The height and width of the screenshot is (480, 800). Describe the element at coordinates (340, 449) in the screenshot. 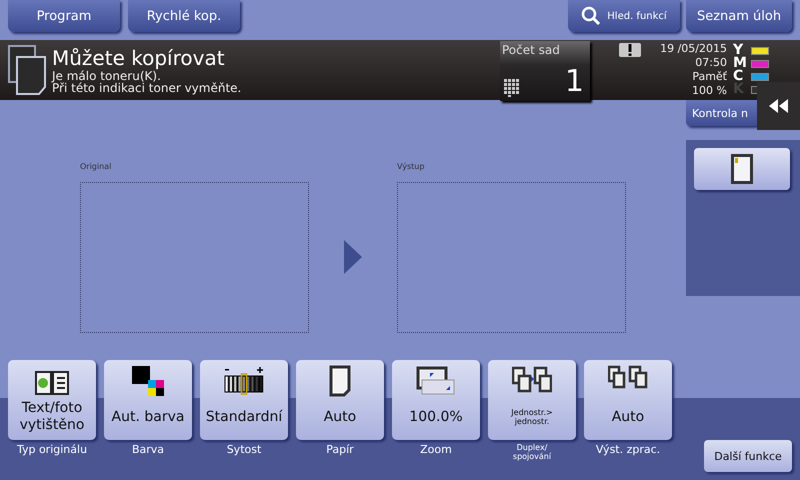

I see `function-label: Papír` at that location.